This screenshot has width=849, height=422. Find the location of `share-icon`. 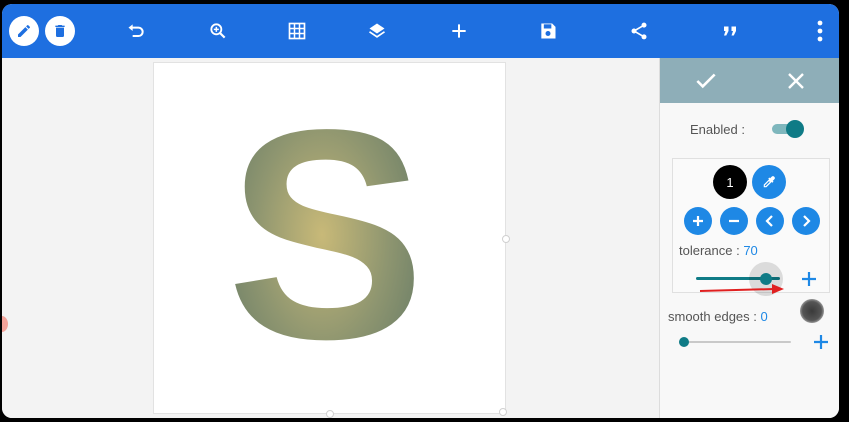

share-icon is located at coordinates (639, 31).